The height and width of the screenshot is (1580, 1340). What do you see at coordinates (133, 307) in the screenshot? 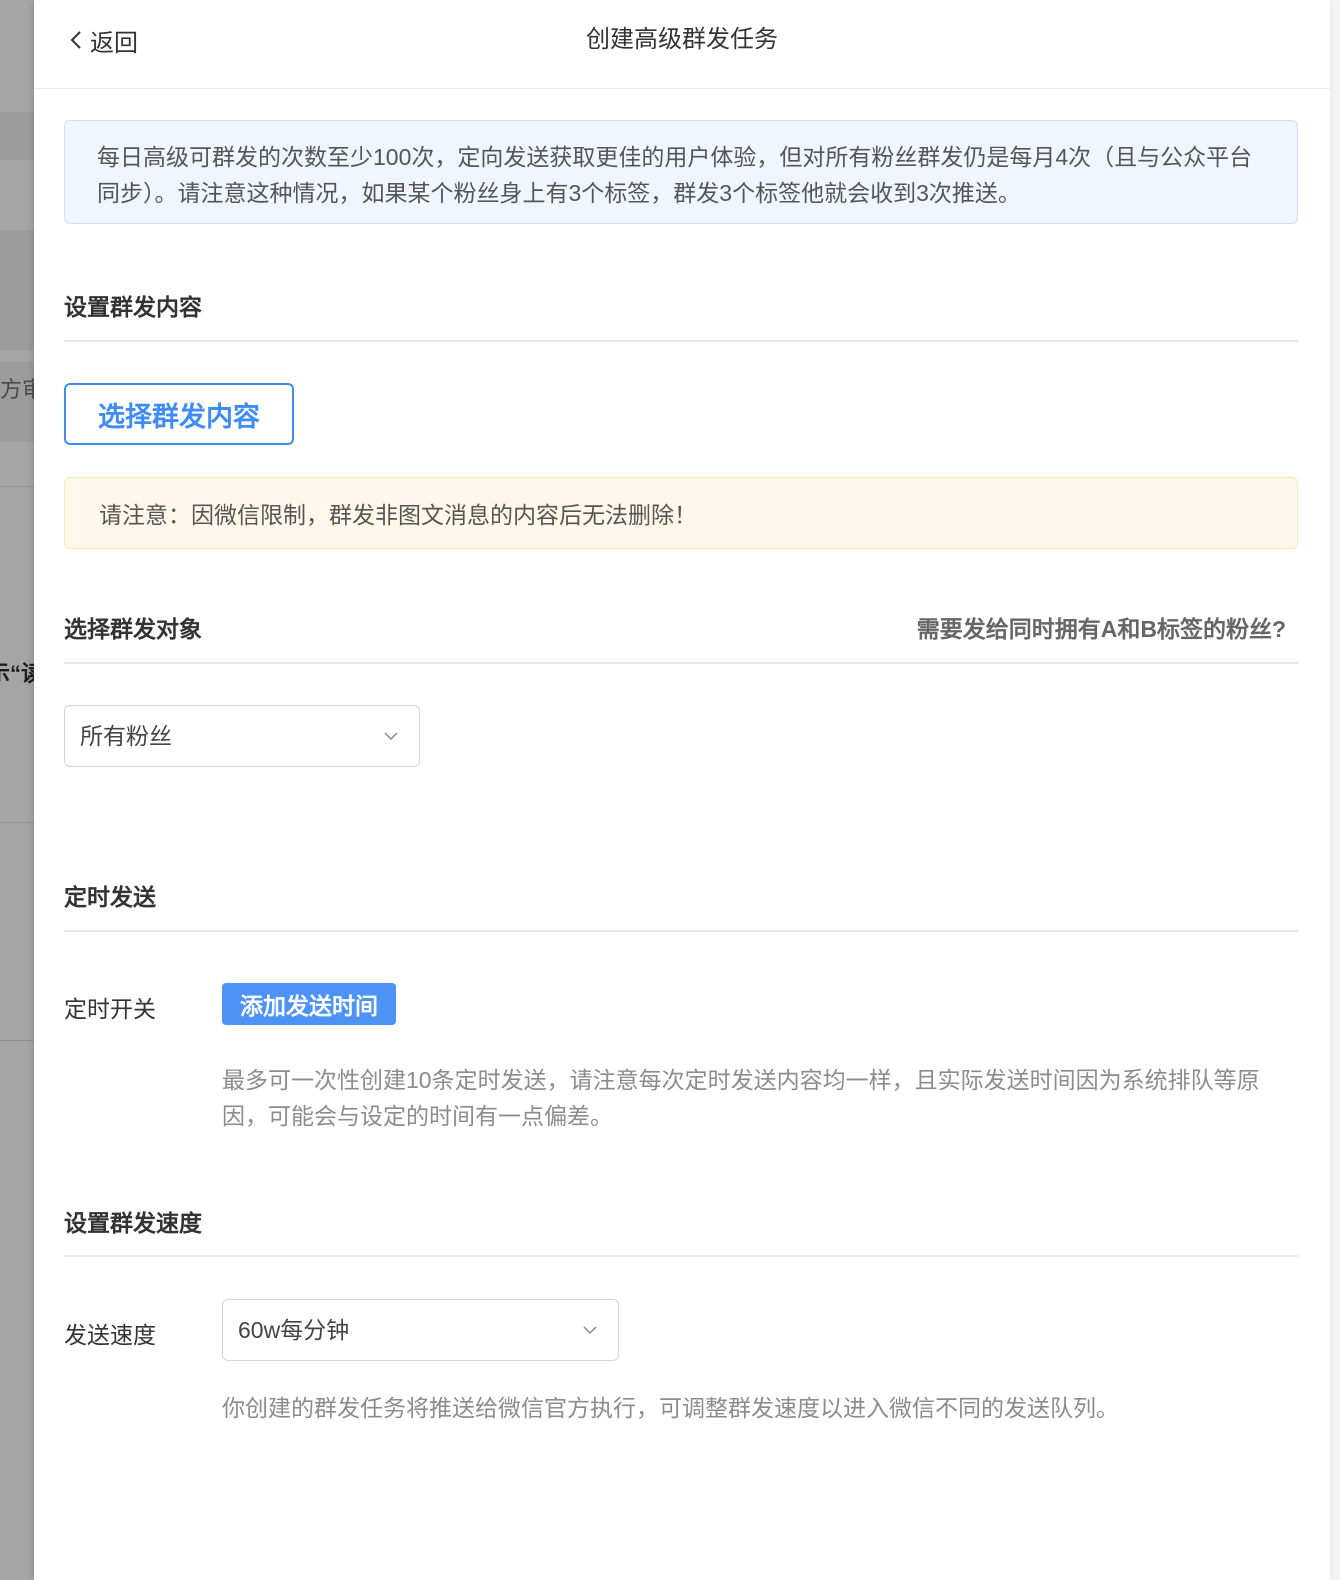
I see `content-section-title: 设置群发内容` at bounding box center [133, 307].